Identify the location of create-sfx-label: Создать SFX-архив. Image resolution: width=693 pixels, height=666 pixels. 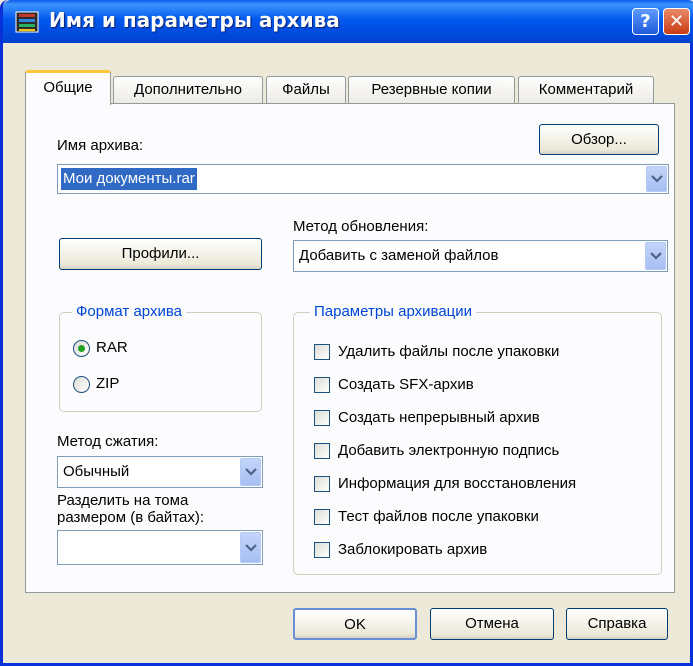
(406, 384).